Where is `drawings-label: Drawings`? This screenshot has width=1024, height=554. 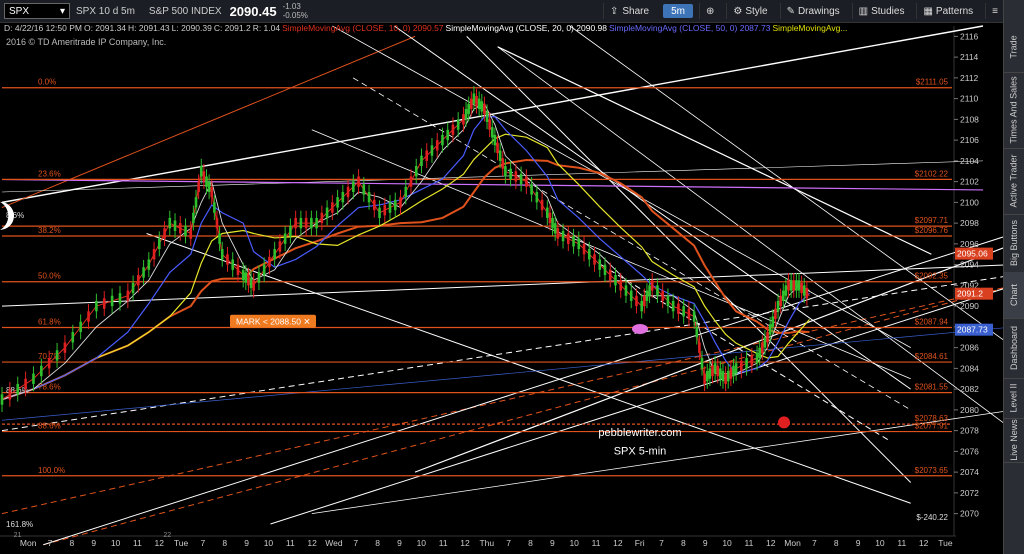 drawings-label: Drawings is located at coordinates (818, 11).